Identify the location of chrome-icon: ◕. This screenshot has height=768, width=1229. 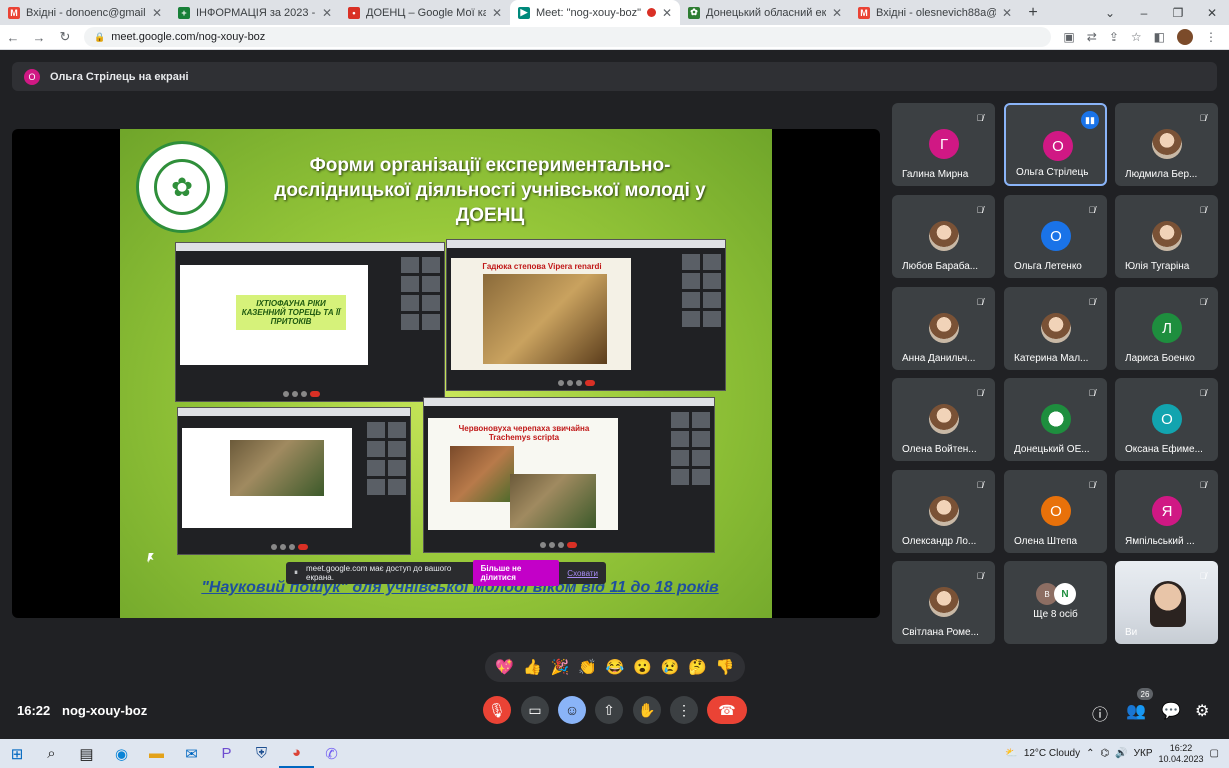
(296, 753).